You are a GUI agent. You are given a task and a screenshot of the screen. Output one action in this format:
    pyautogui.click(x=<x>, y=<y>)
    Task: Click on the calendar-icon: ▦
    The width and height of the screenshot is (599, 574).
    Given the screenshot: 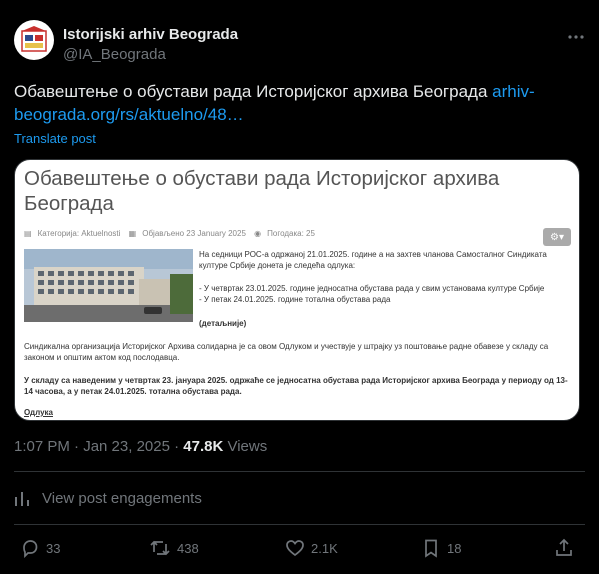 What is the action you would take?
    pyautogui.click(x=132, y=233)
    